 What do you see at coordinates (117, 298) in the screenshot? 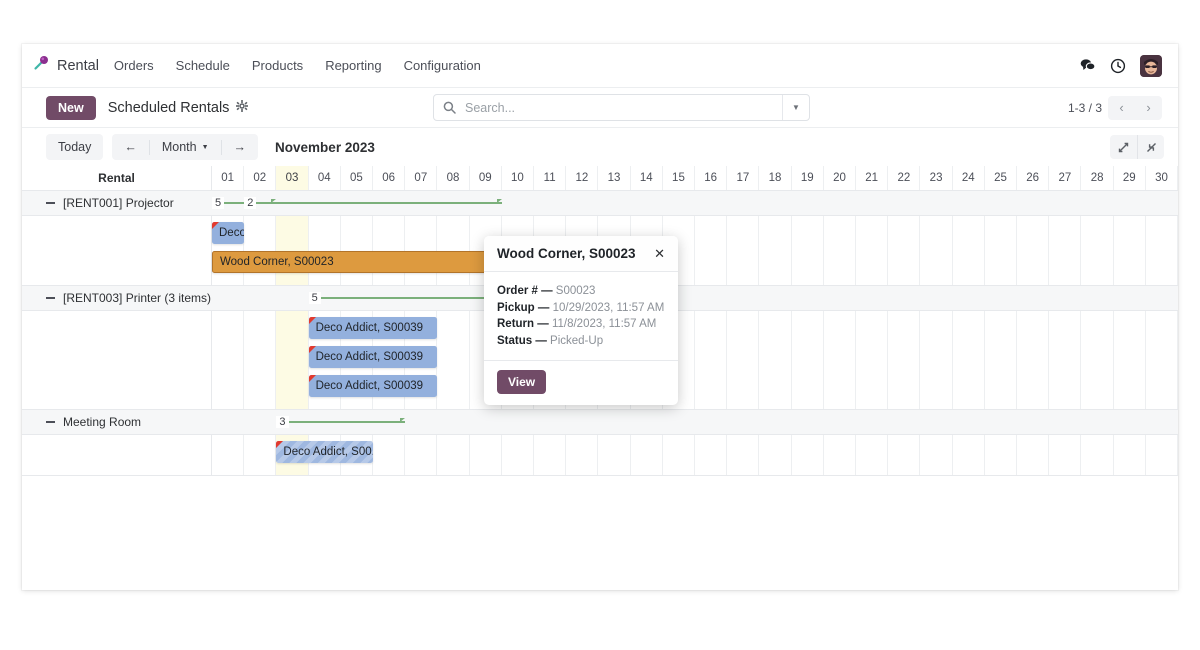
I see `gantt-group-label-cell: [RENT003] Printer (3 items)` at bounding box center [117, 298].